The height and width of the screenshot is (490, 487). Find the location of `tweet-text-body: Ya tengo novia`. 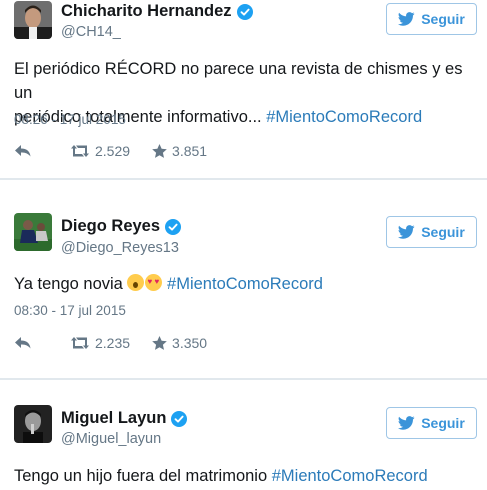

tweet-text-body: Ya tengo novia is located at coordinates (71, 284).